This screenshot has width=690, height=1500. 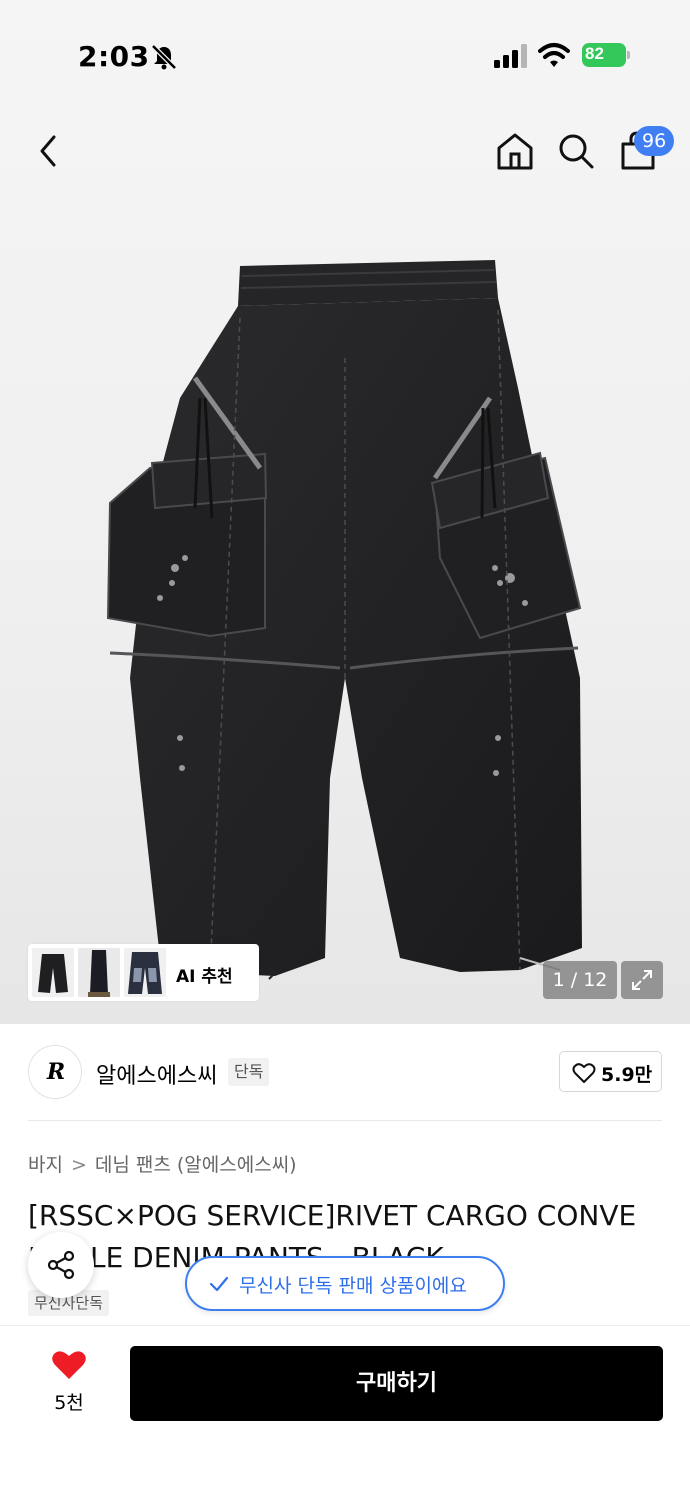 I want to click on exclusive-tag: 단독, so click(x=249, y=1072).